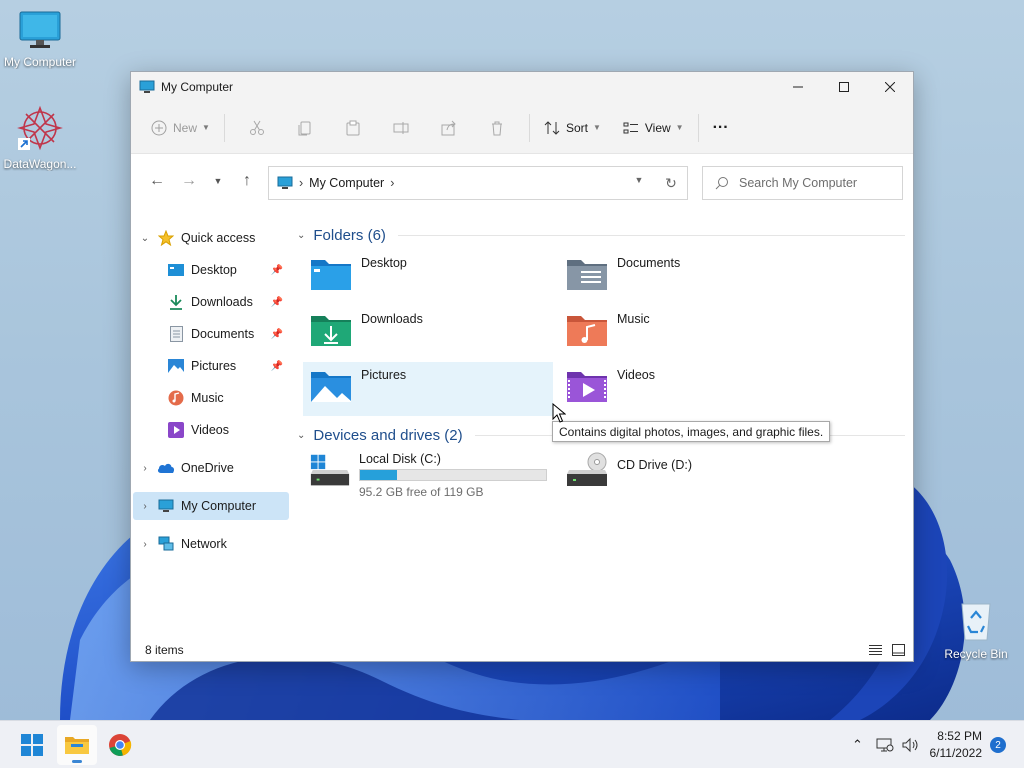  I want to click on drive-tile-local-disk: Local Disk (C:) 95.2 GB free of 119 GB, so click(428, 474).